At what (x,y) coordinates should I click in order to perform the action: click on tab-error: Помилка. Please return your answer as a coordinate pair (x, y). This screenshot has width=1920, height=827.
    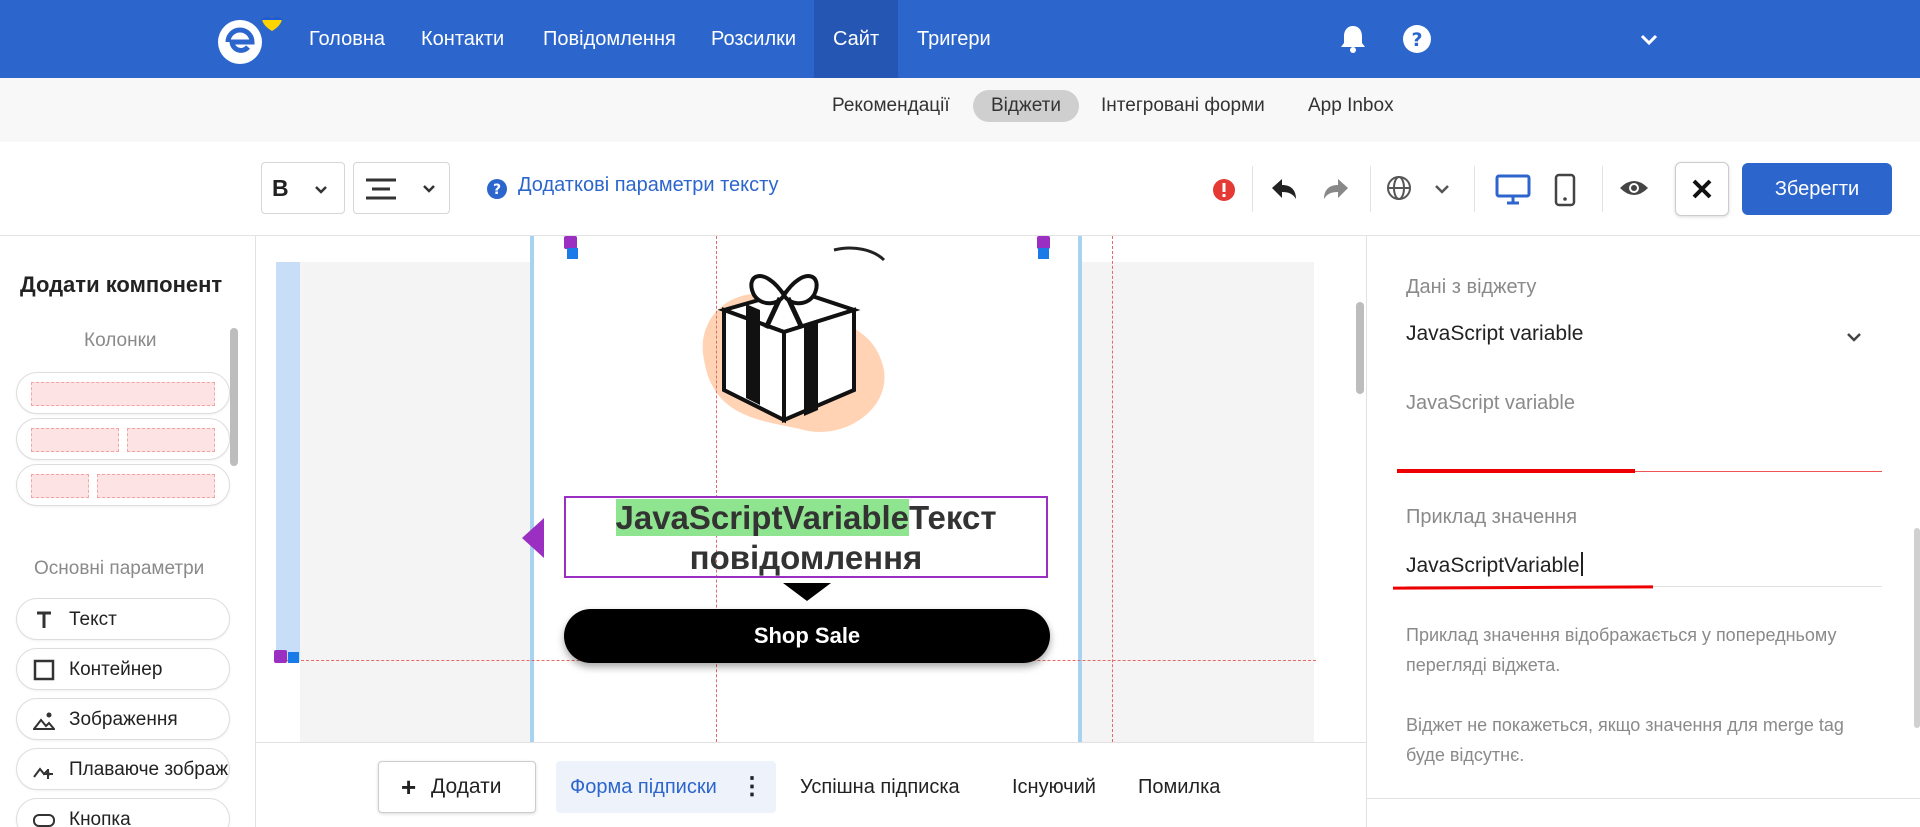
    Looking at the image, I should click on (1179, 787).